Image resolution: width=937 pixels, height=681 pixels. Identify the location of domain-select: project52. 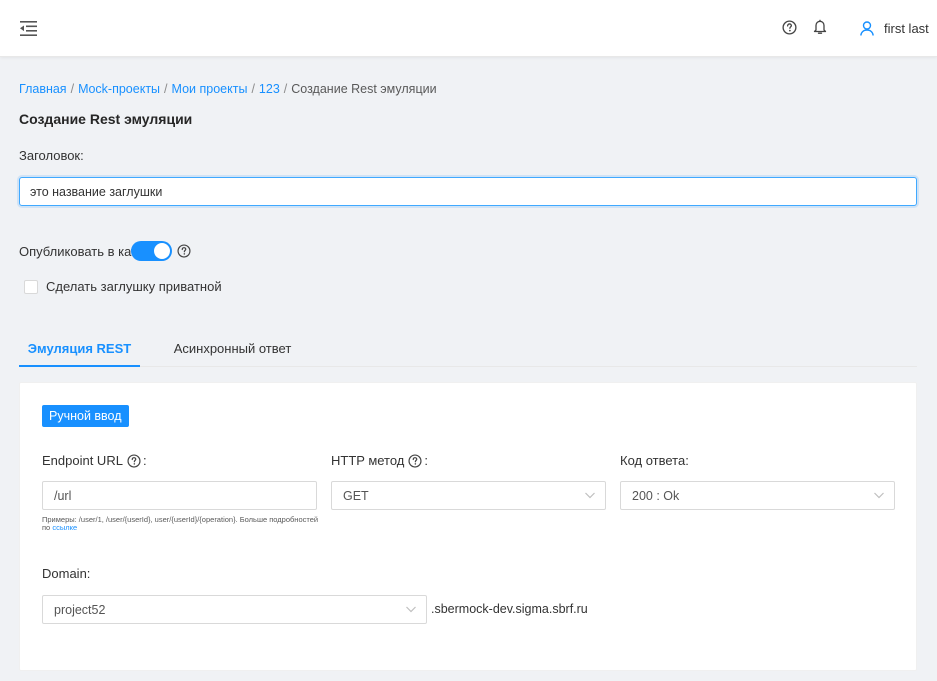
(234, 609).